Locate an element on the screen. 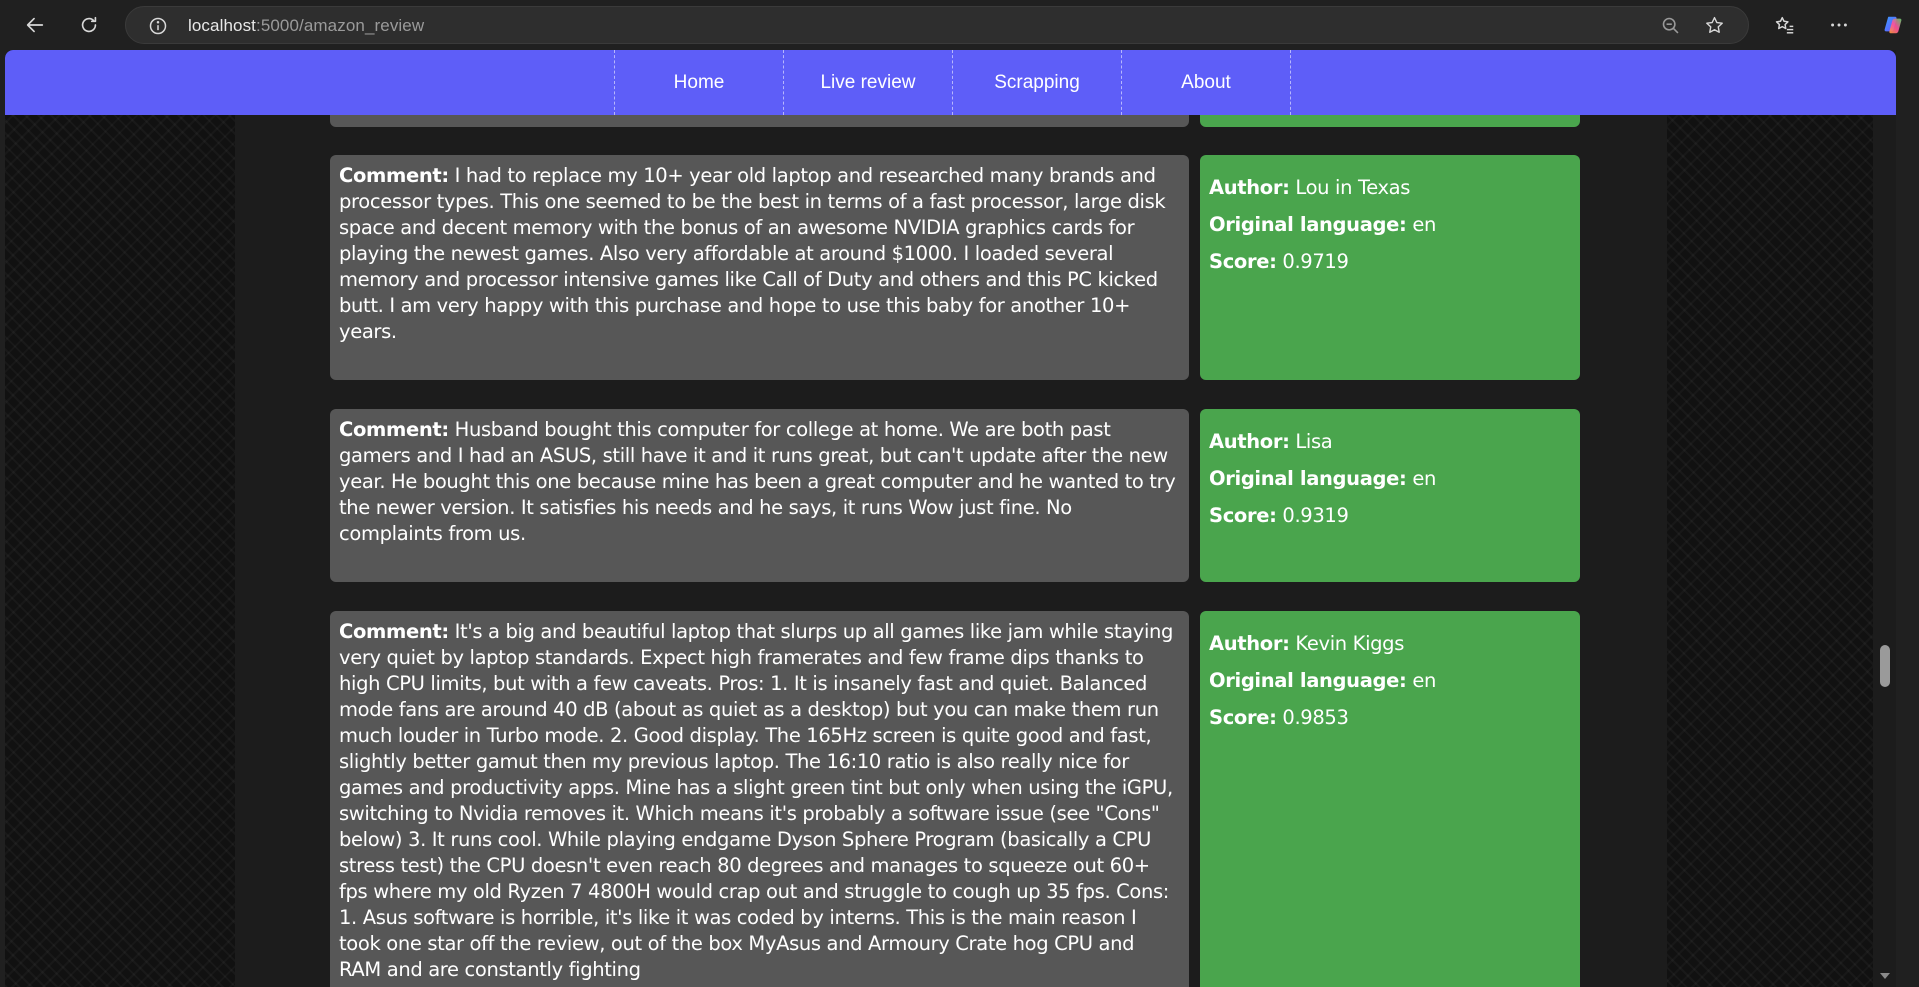 This screenshot has height=987, width=1919. back-arrow-icon is located at coordinates (35, 25).